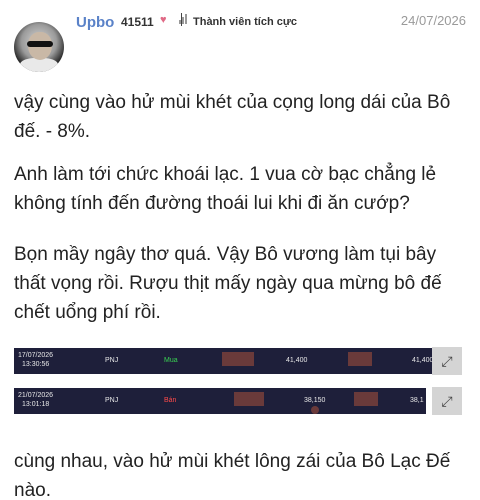  Describe the element at coordinates (423, 360) in the screenshot. I see `trade-total: 41,400` at that location.